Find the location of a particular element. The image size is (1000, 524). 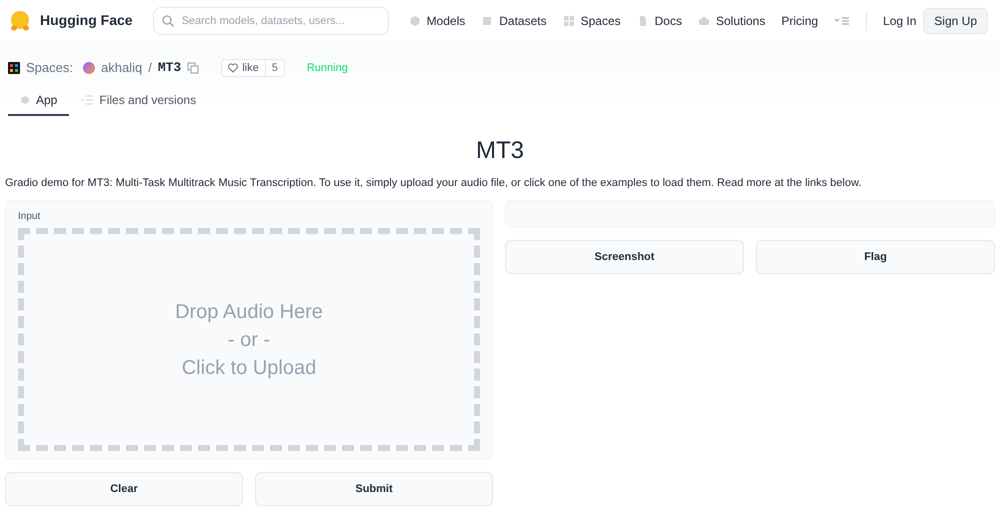

nav-link: Docs is located at coordinates (659, 21).